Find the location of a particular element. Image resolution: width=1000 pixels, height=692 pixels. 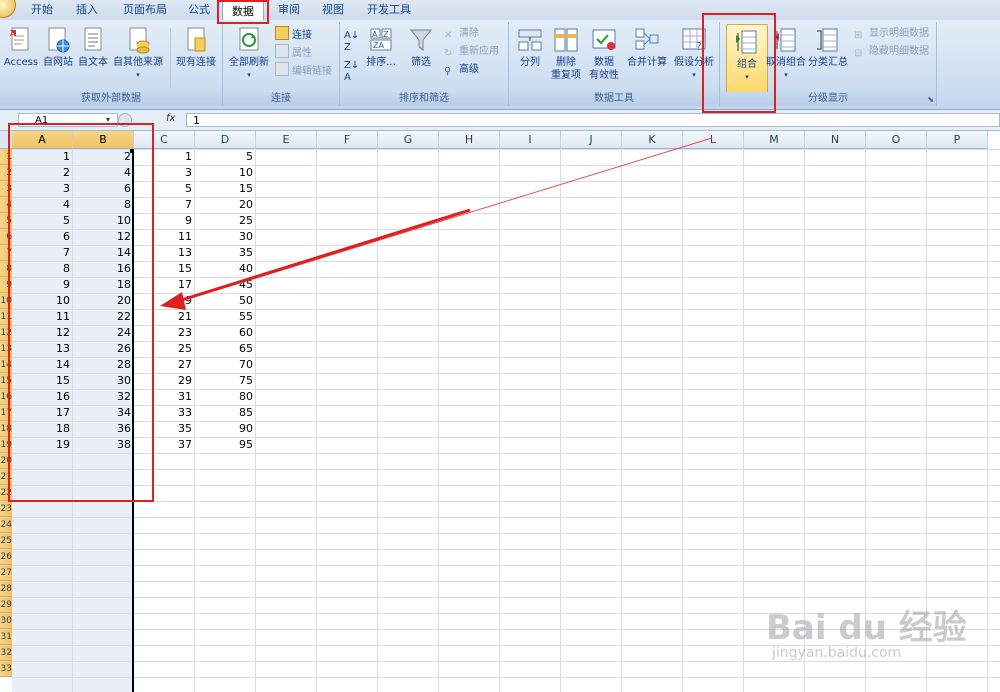

watermark-url: jingyan.baidu.com is located at coordinates (837, 653).